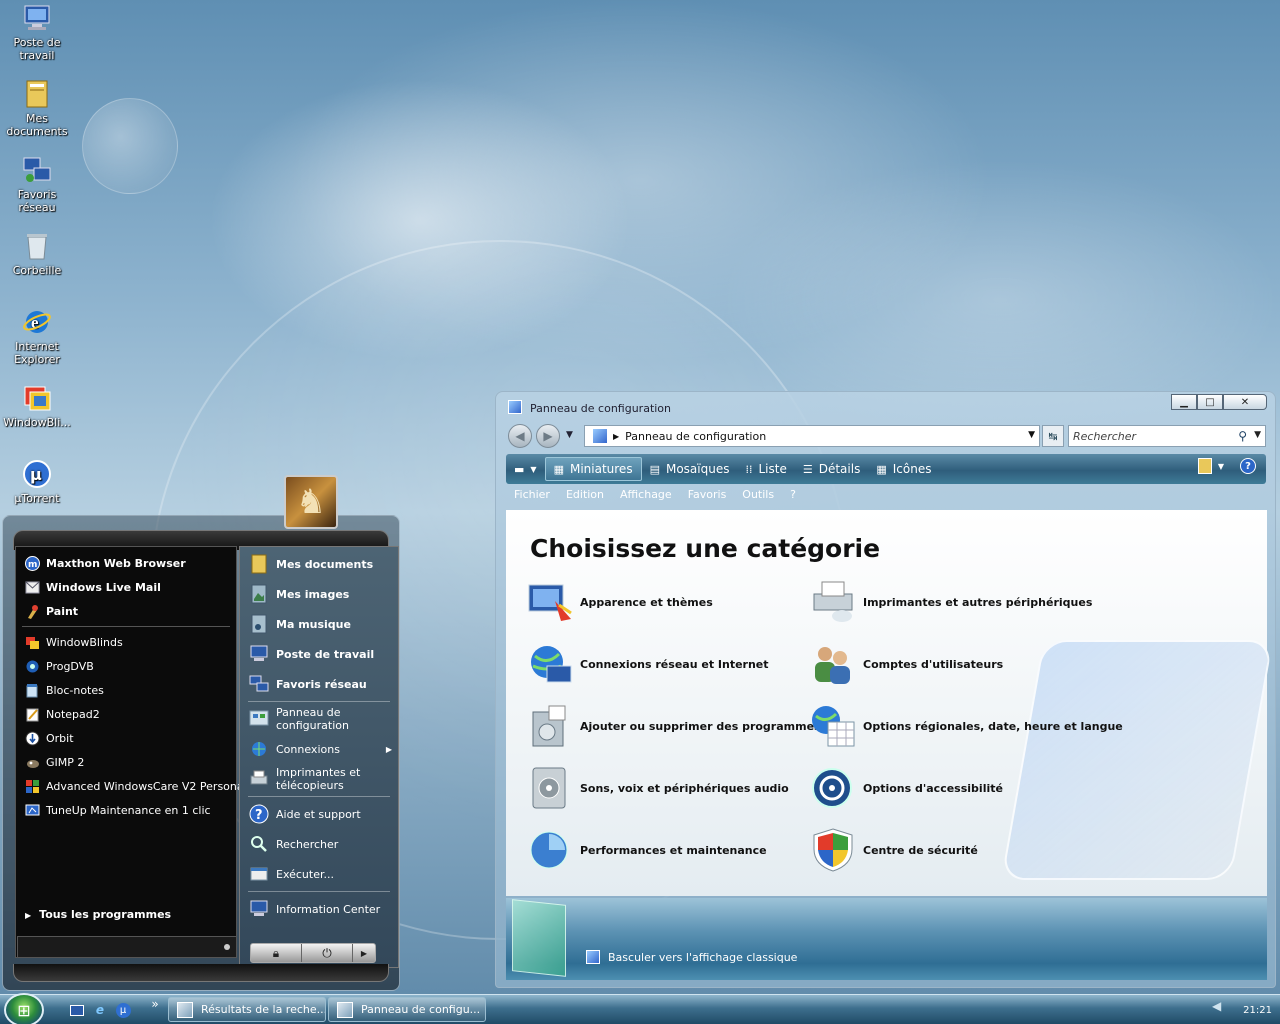  I want to click on recent-item-windowblinds: WindowBlinds, so click(126, 642).